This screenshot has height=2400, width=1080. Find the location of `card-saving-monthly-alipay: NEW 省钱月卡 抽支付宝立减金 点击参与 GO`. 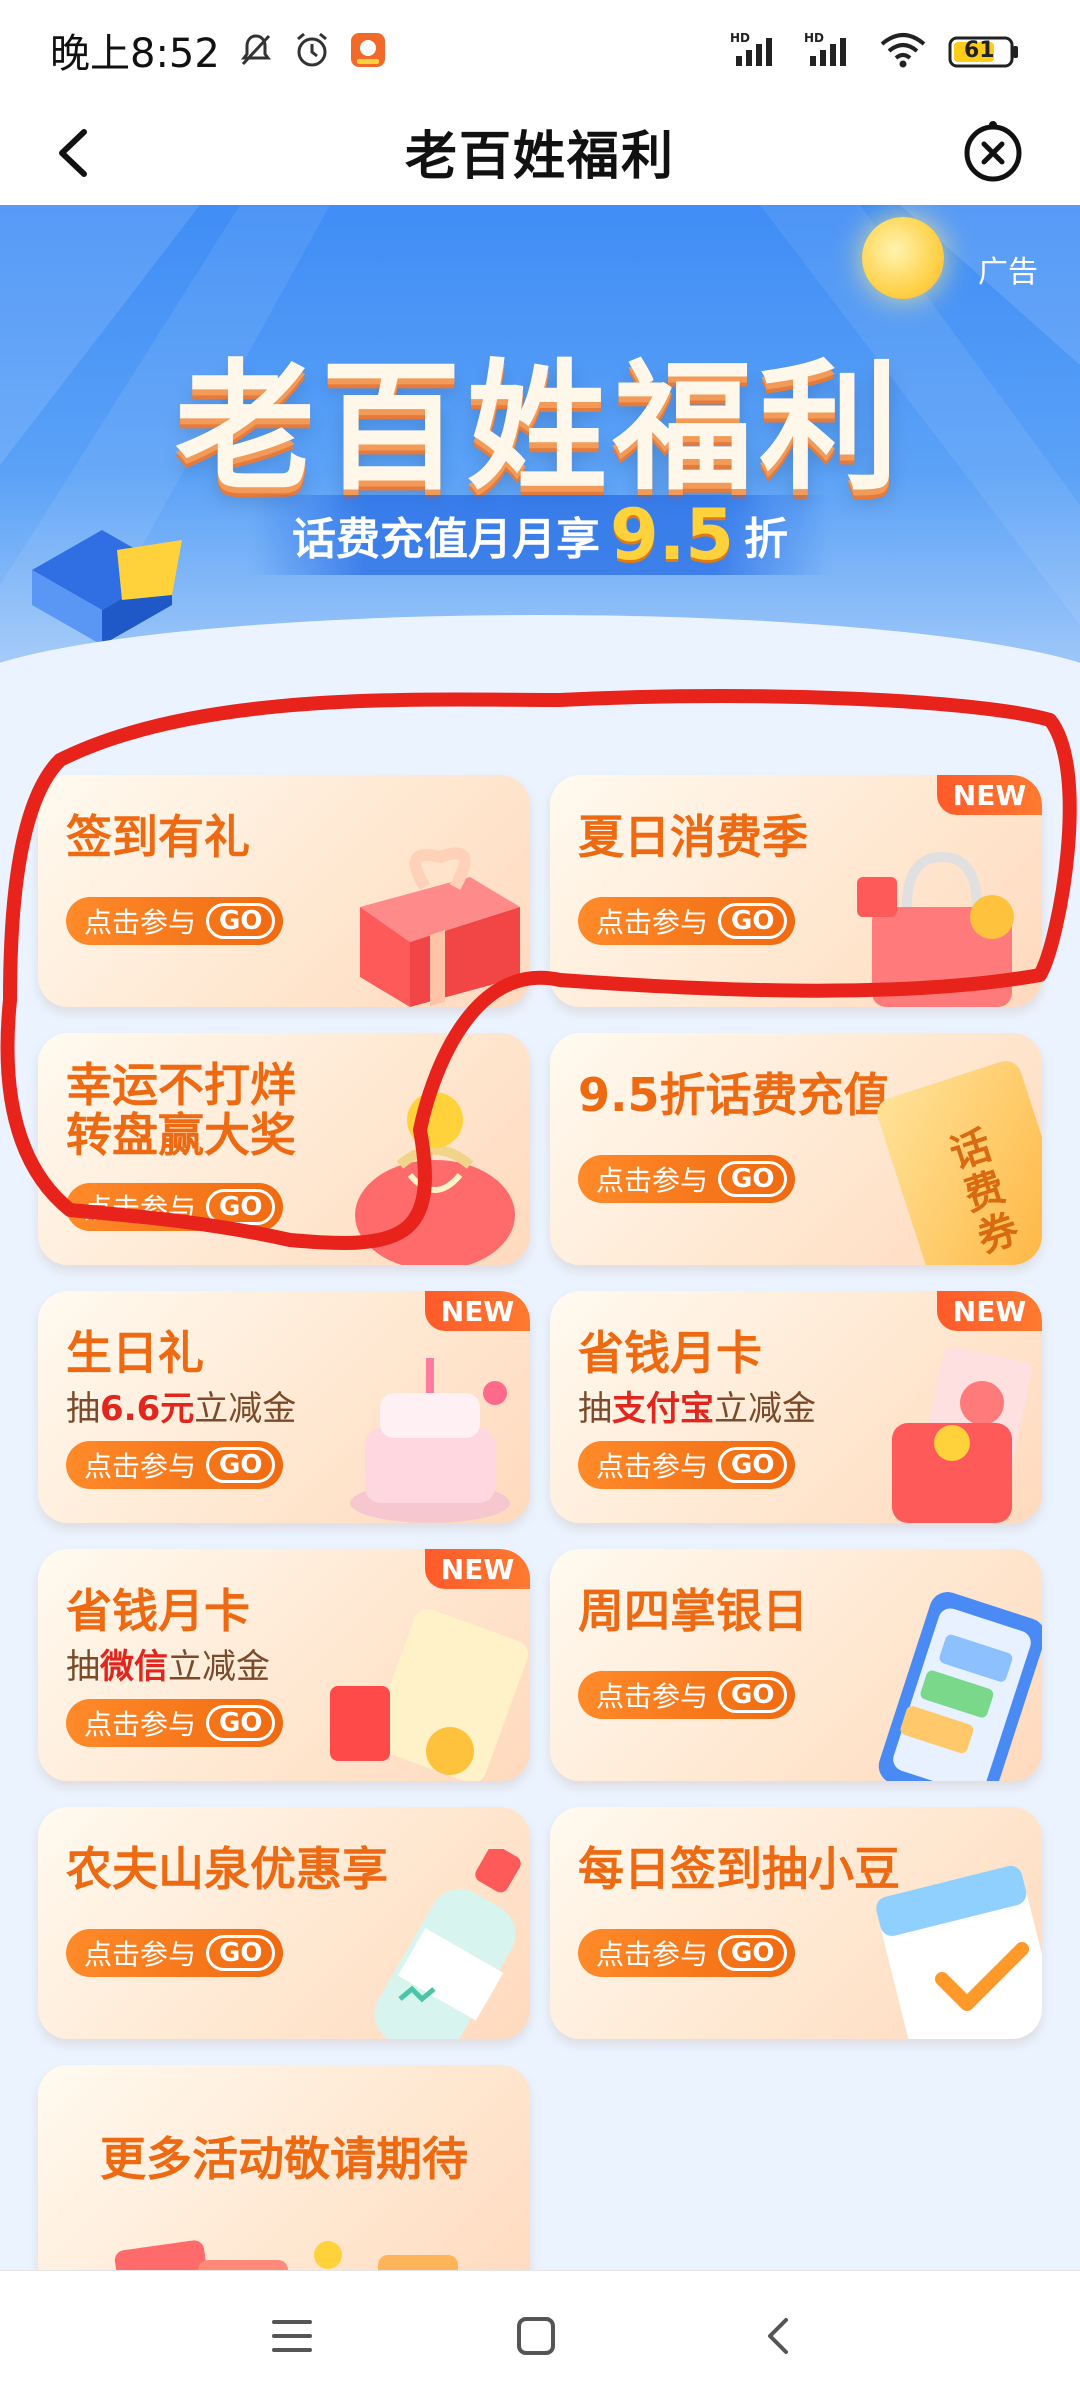

card-saving-monthly-alipay: NEW 省钱月卡 抽支付宝立减金 点击参与 GO is located at coordinates (796, 1407).